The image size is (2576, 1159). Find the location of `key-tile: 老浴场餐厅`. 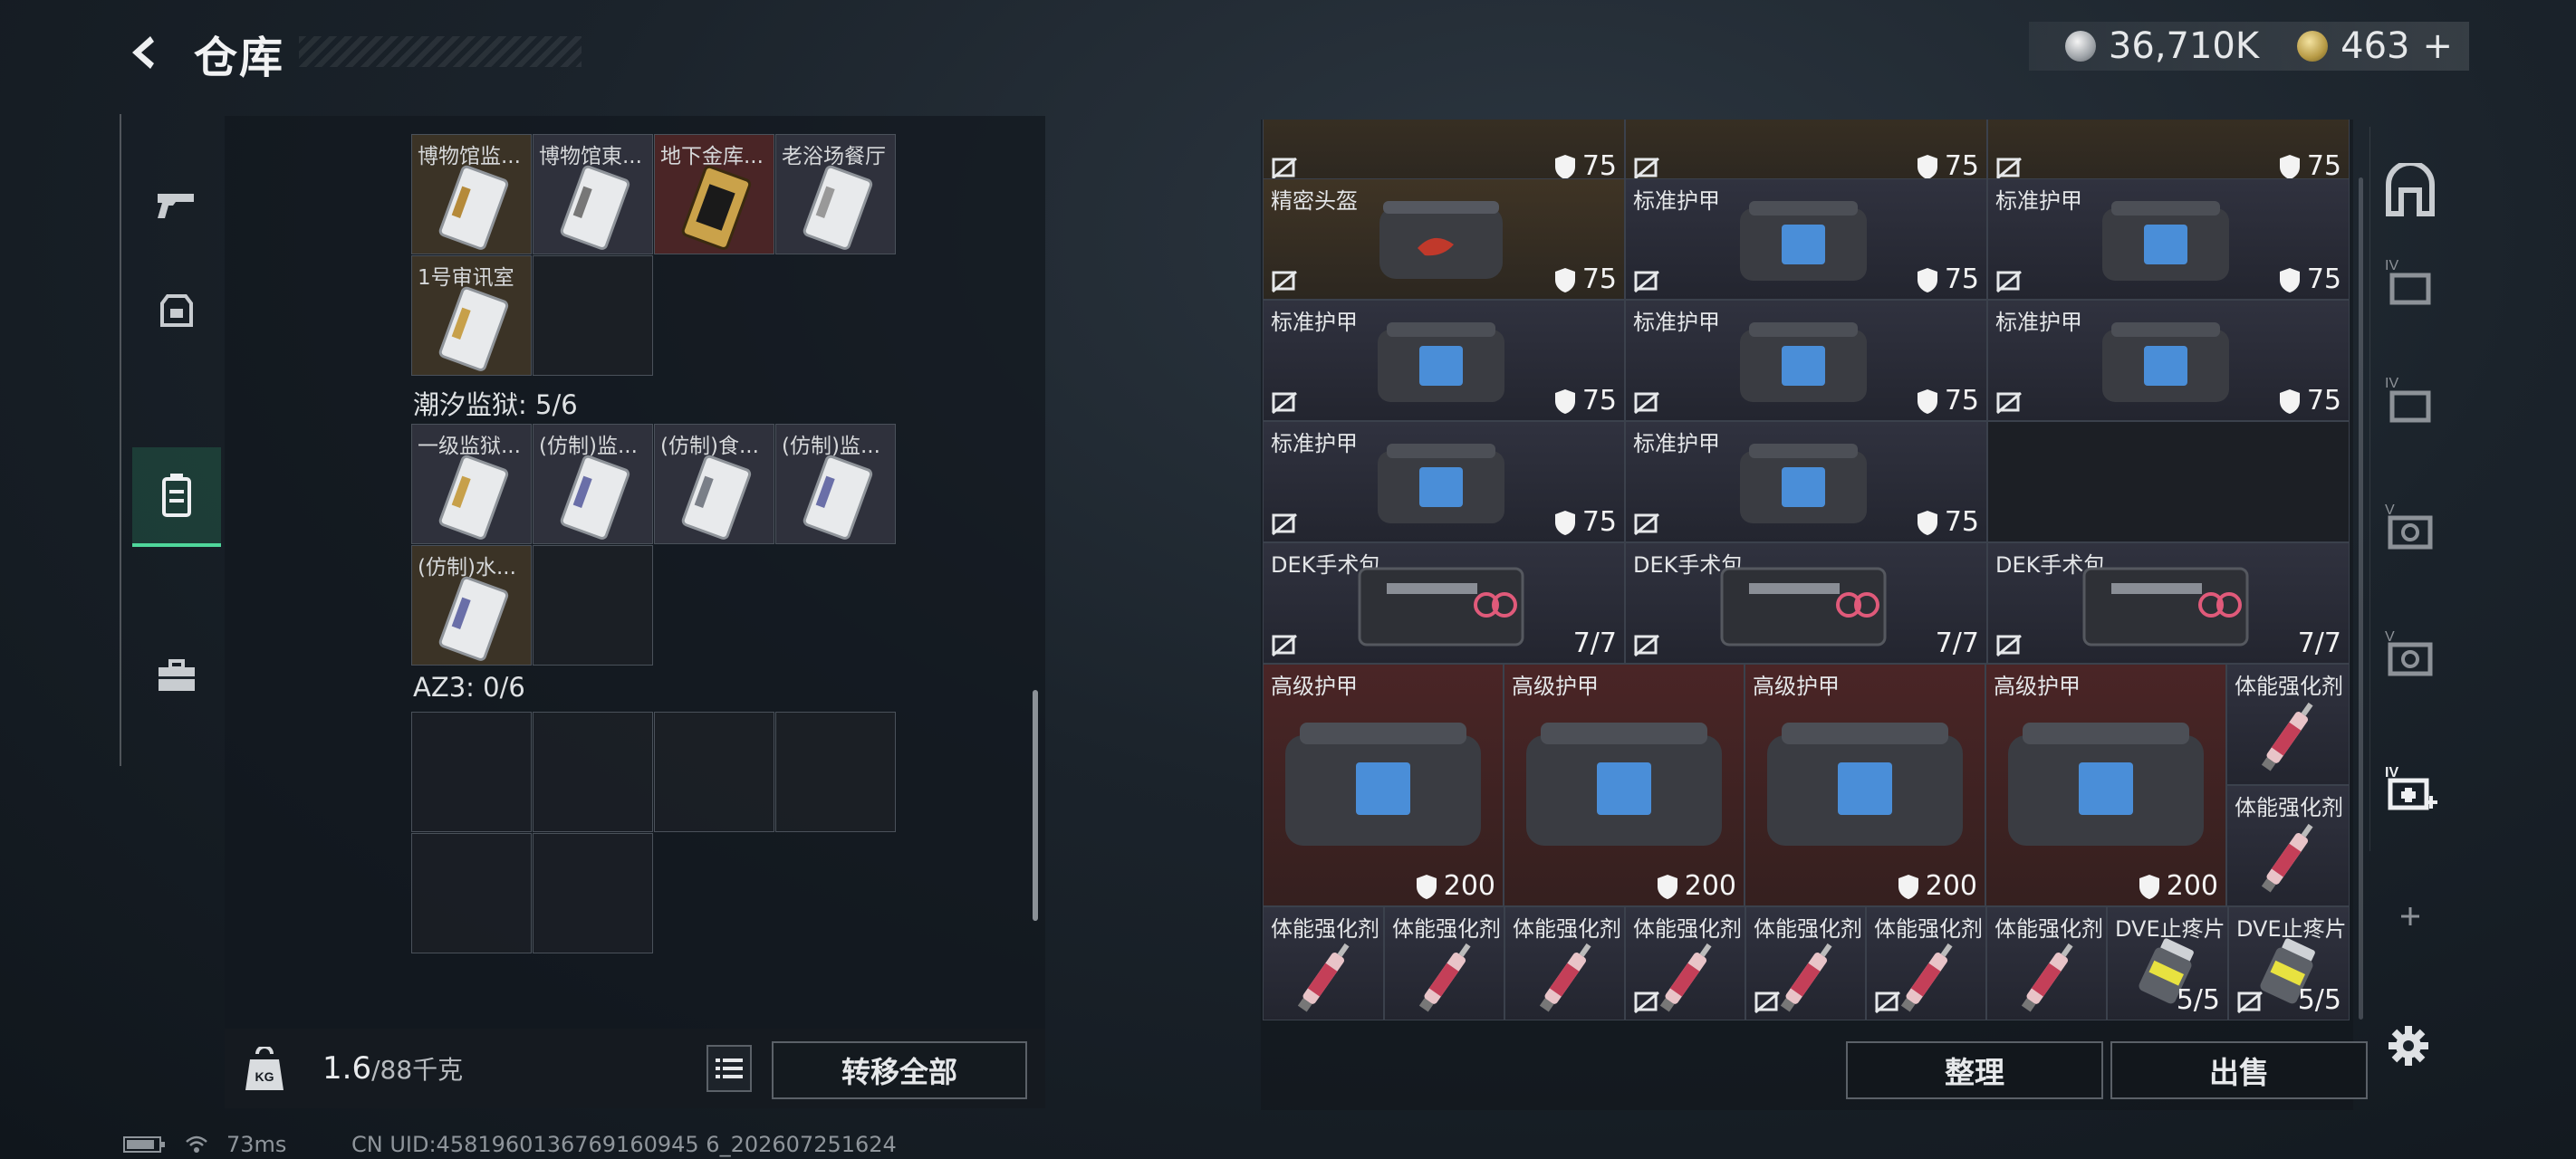

key-tile: 老浴场餐厅 is located at coordinates (835, 194).